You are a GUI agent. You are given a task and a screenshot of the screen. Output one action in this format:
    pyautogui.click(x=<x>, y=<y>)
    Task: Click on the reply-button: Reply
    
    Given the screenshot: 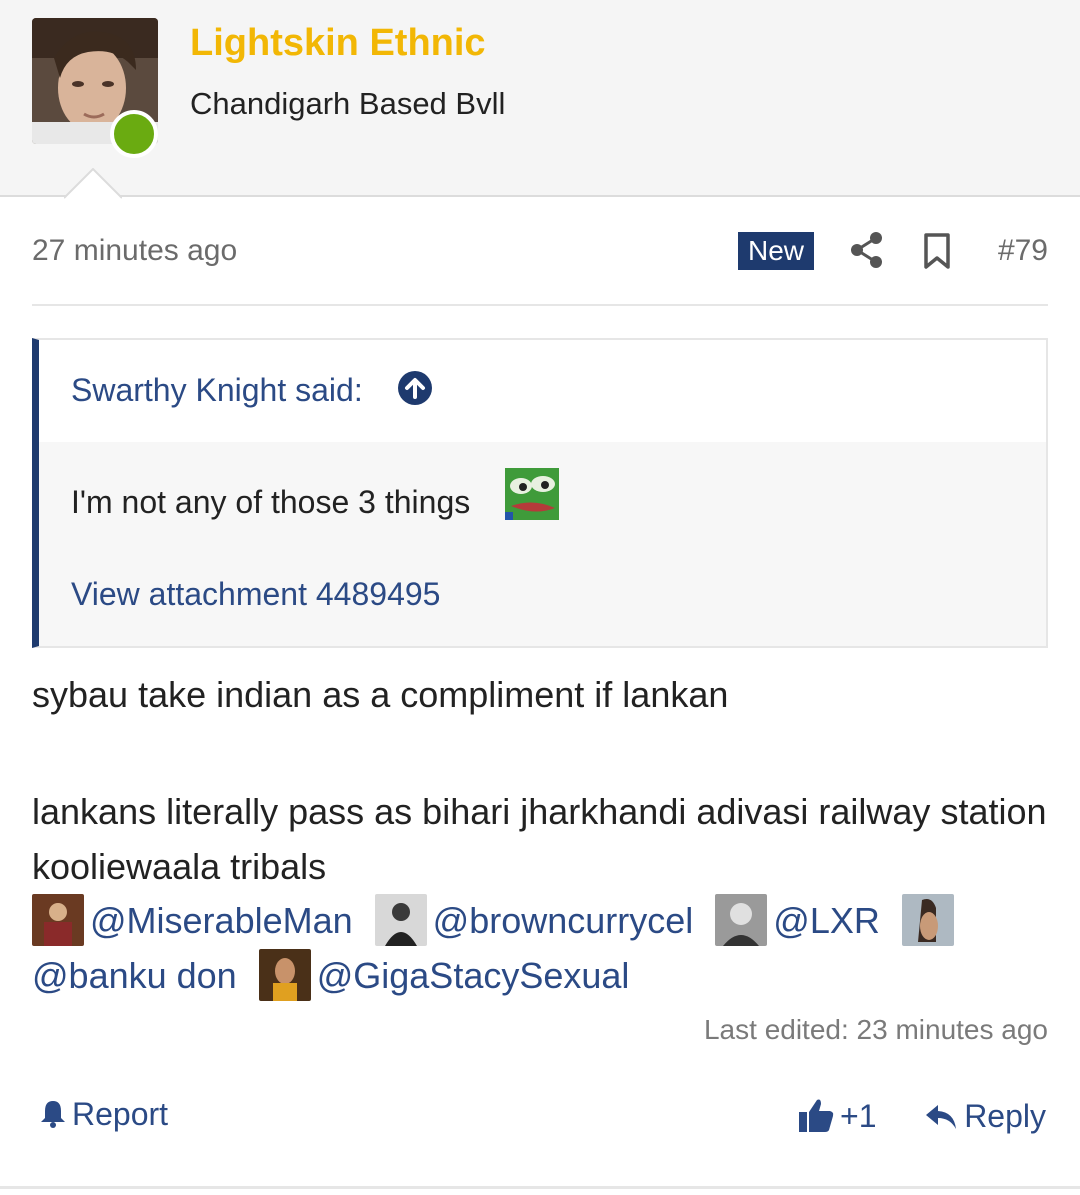 What is the action you would take?
    pyautogui.click(x=985, y=1116)
    